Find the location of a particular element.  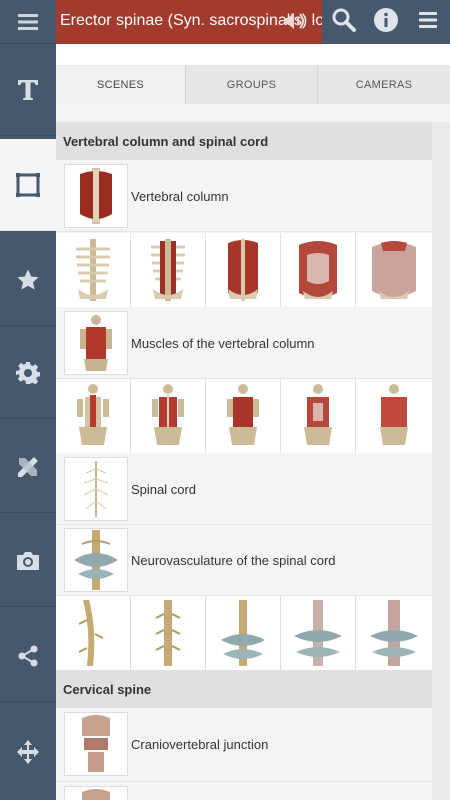

scene-label: Spinal cord is located at coordinates (164, 489).